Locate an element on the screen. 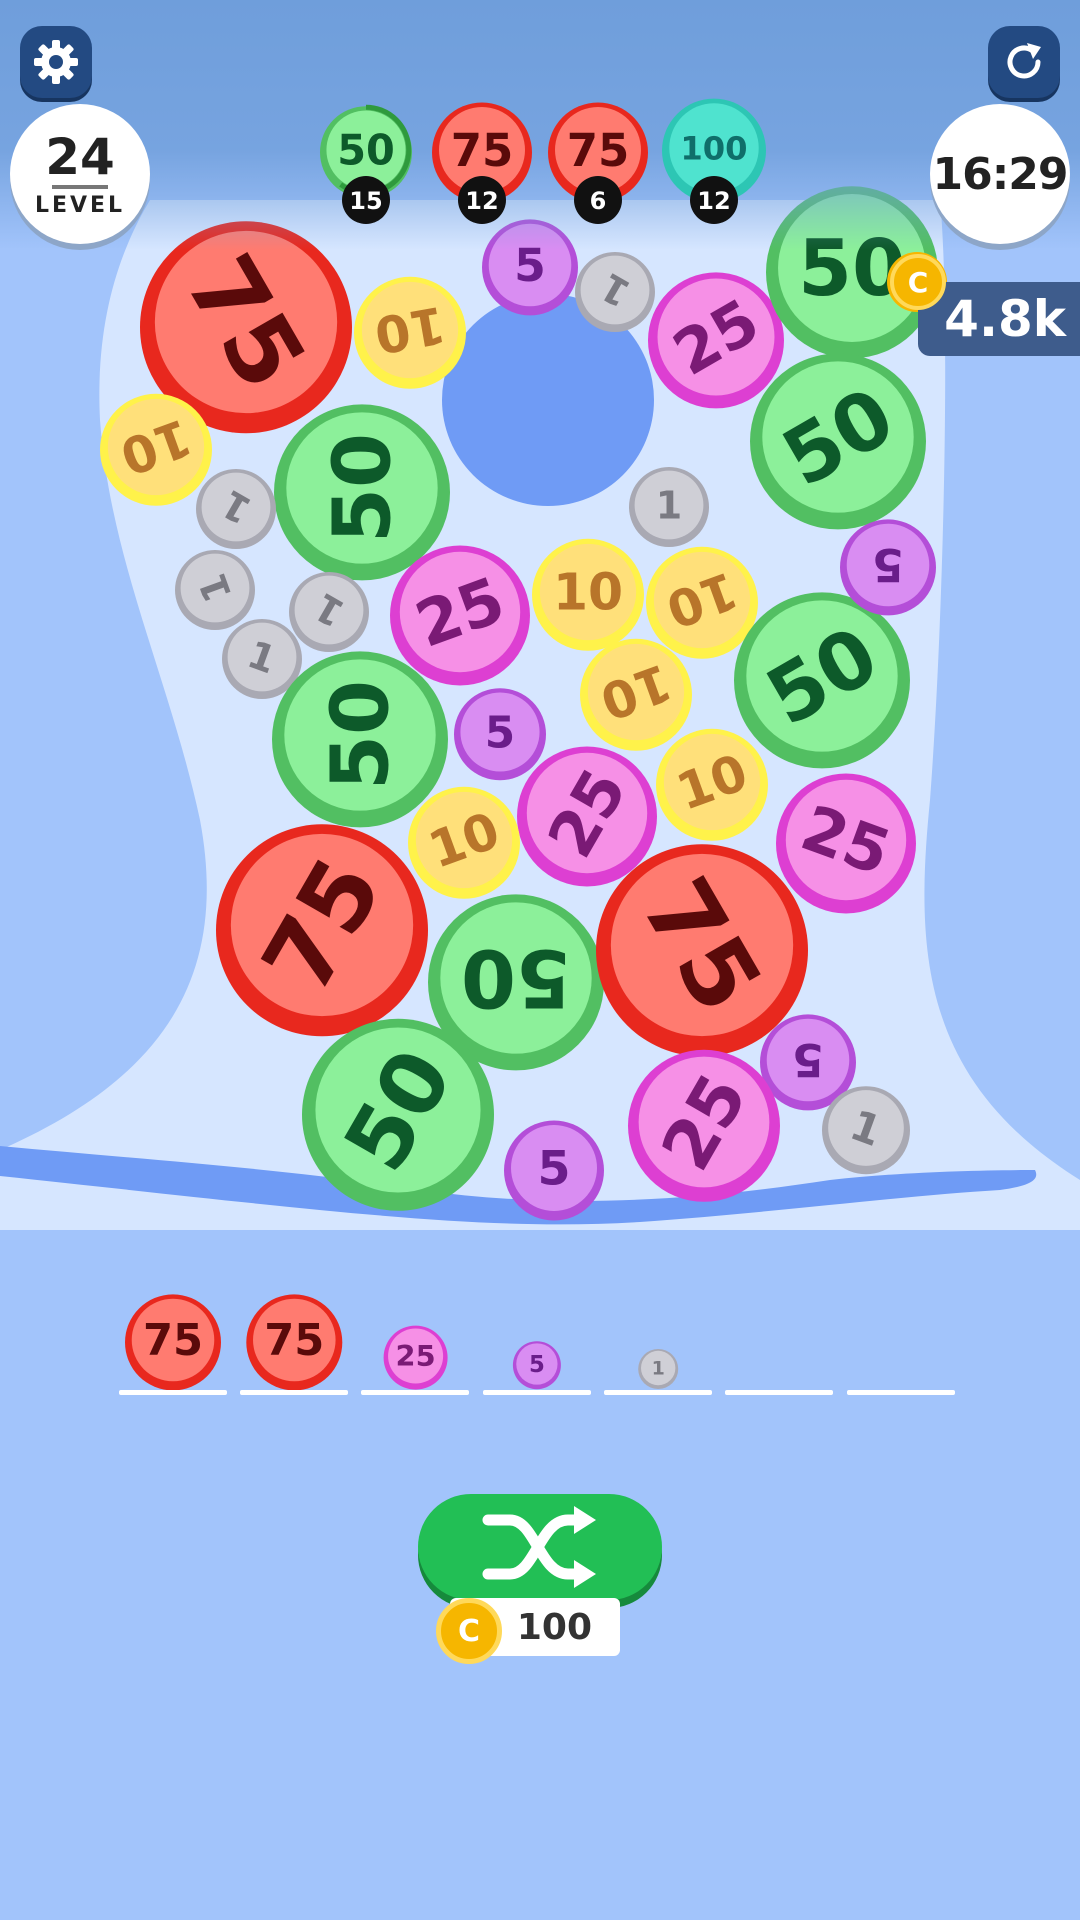  restart-button is located at coordinates (1024, 62).